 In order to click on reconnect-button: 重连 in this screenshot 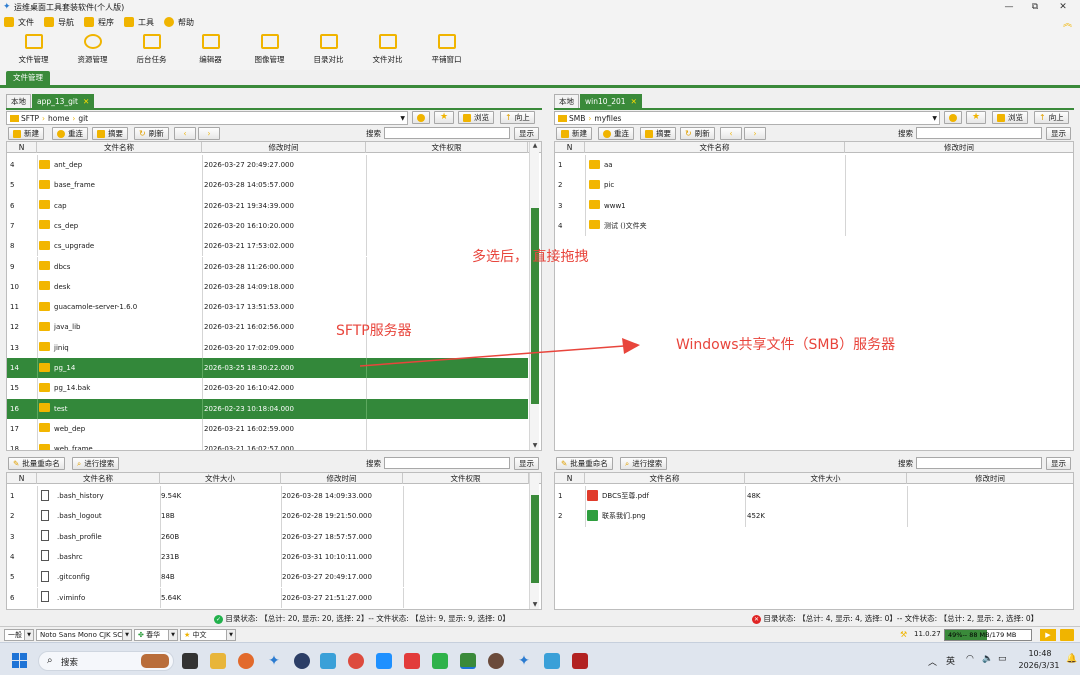, I will do `click(70, 133)`.